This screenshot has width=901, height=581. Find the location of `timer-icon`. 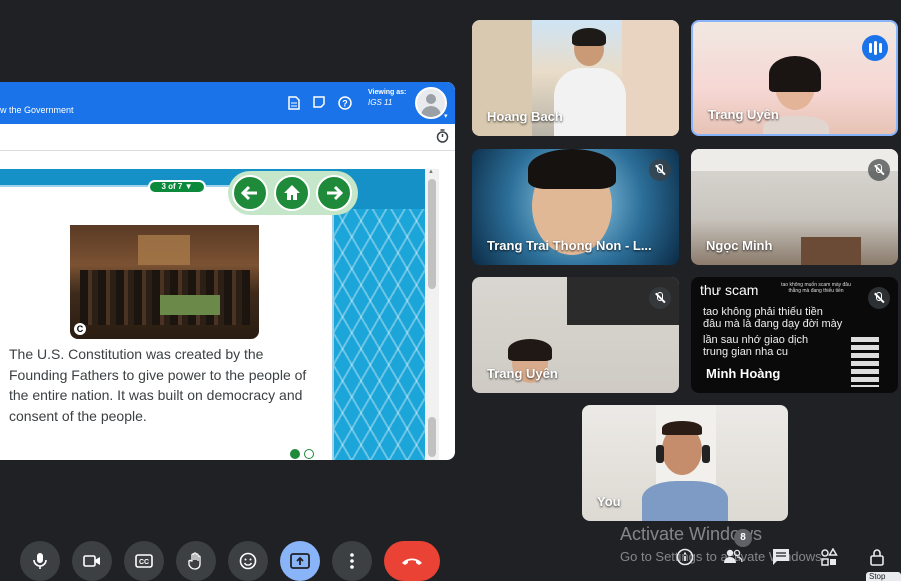

timer-icon is located at coordinates (442, 137).